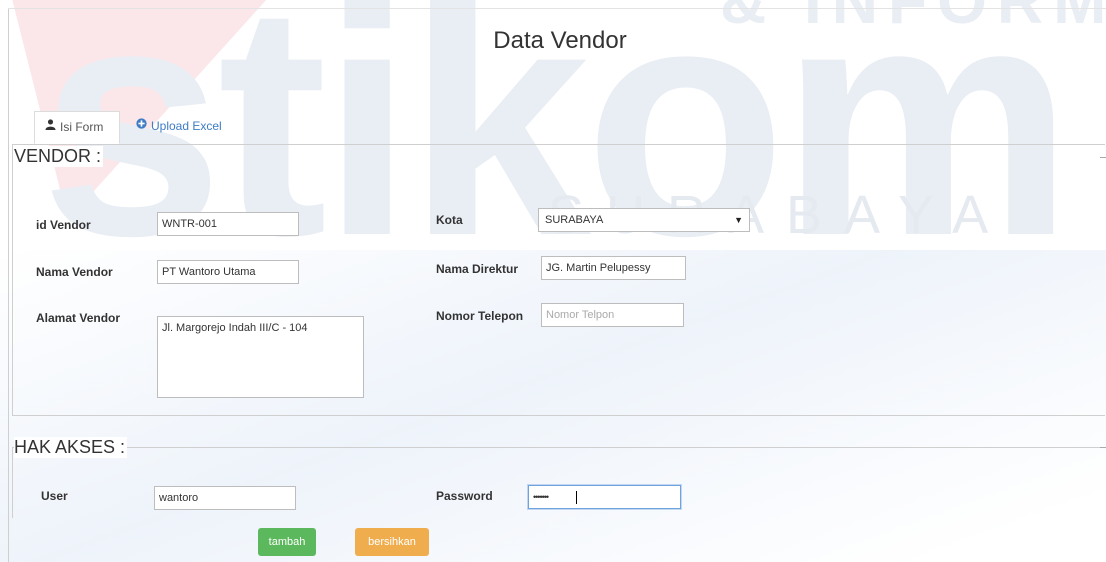 The height and width of the screenshot is (562, 1106). What do you see at coordinates (464, 496) in the screenshot?
I see `password-label: Password` at bounding box center [464, 496].